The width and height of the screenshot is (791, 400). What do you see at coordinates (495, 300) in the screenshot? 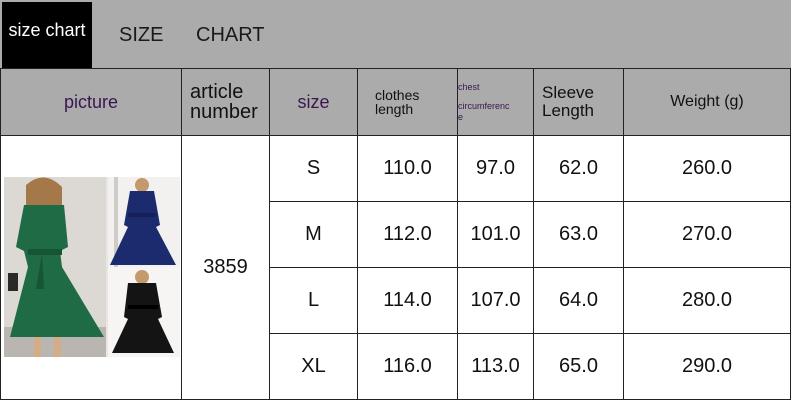
I see `cell-chest: 107.0` at bounding box center [495, 300].